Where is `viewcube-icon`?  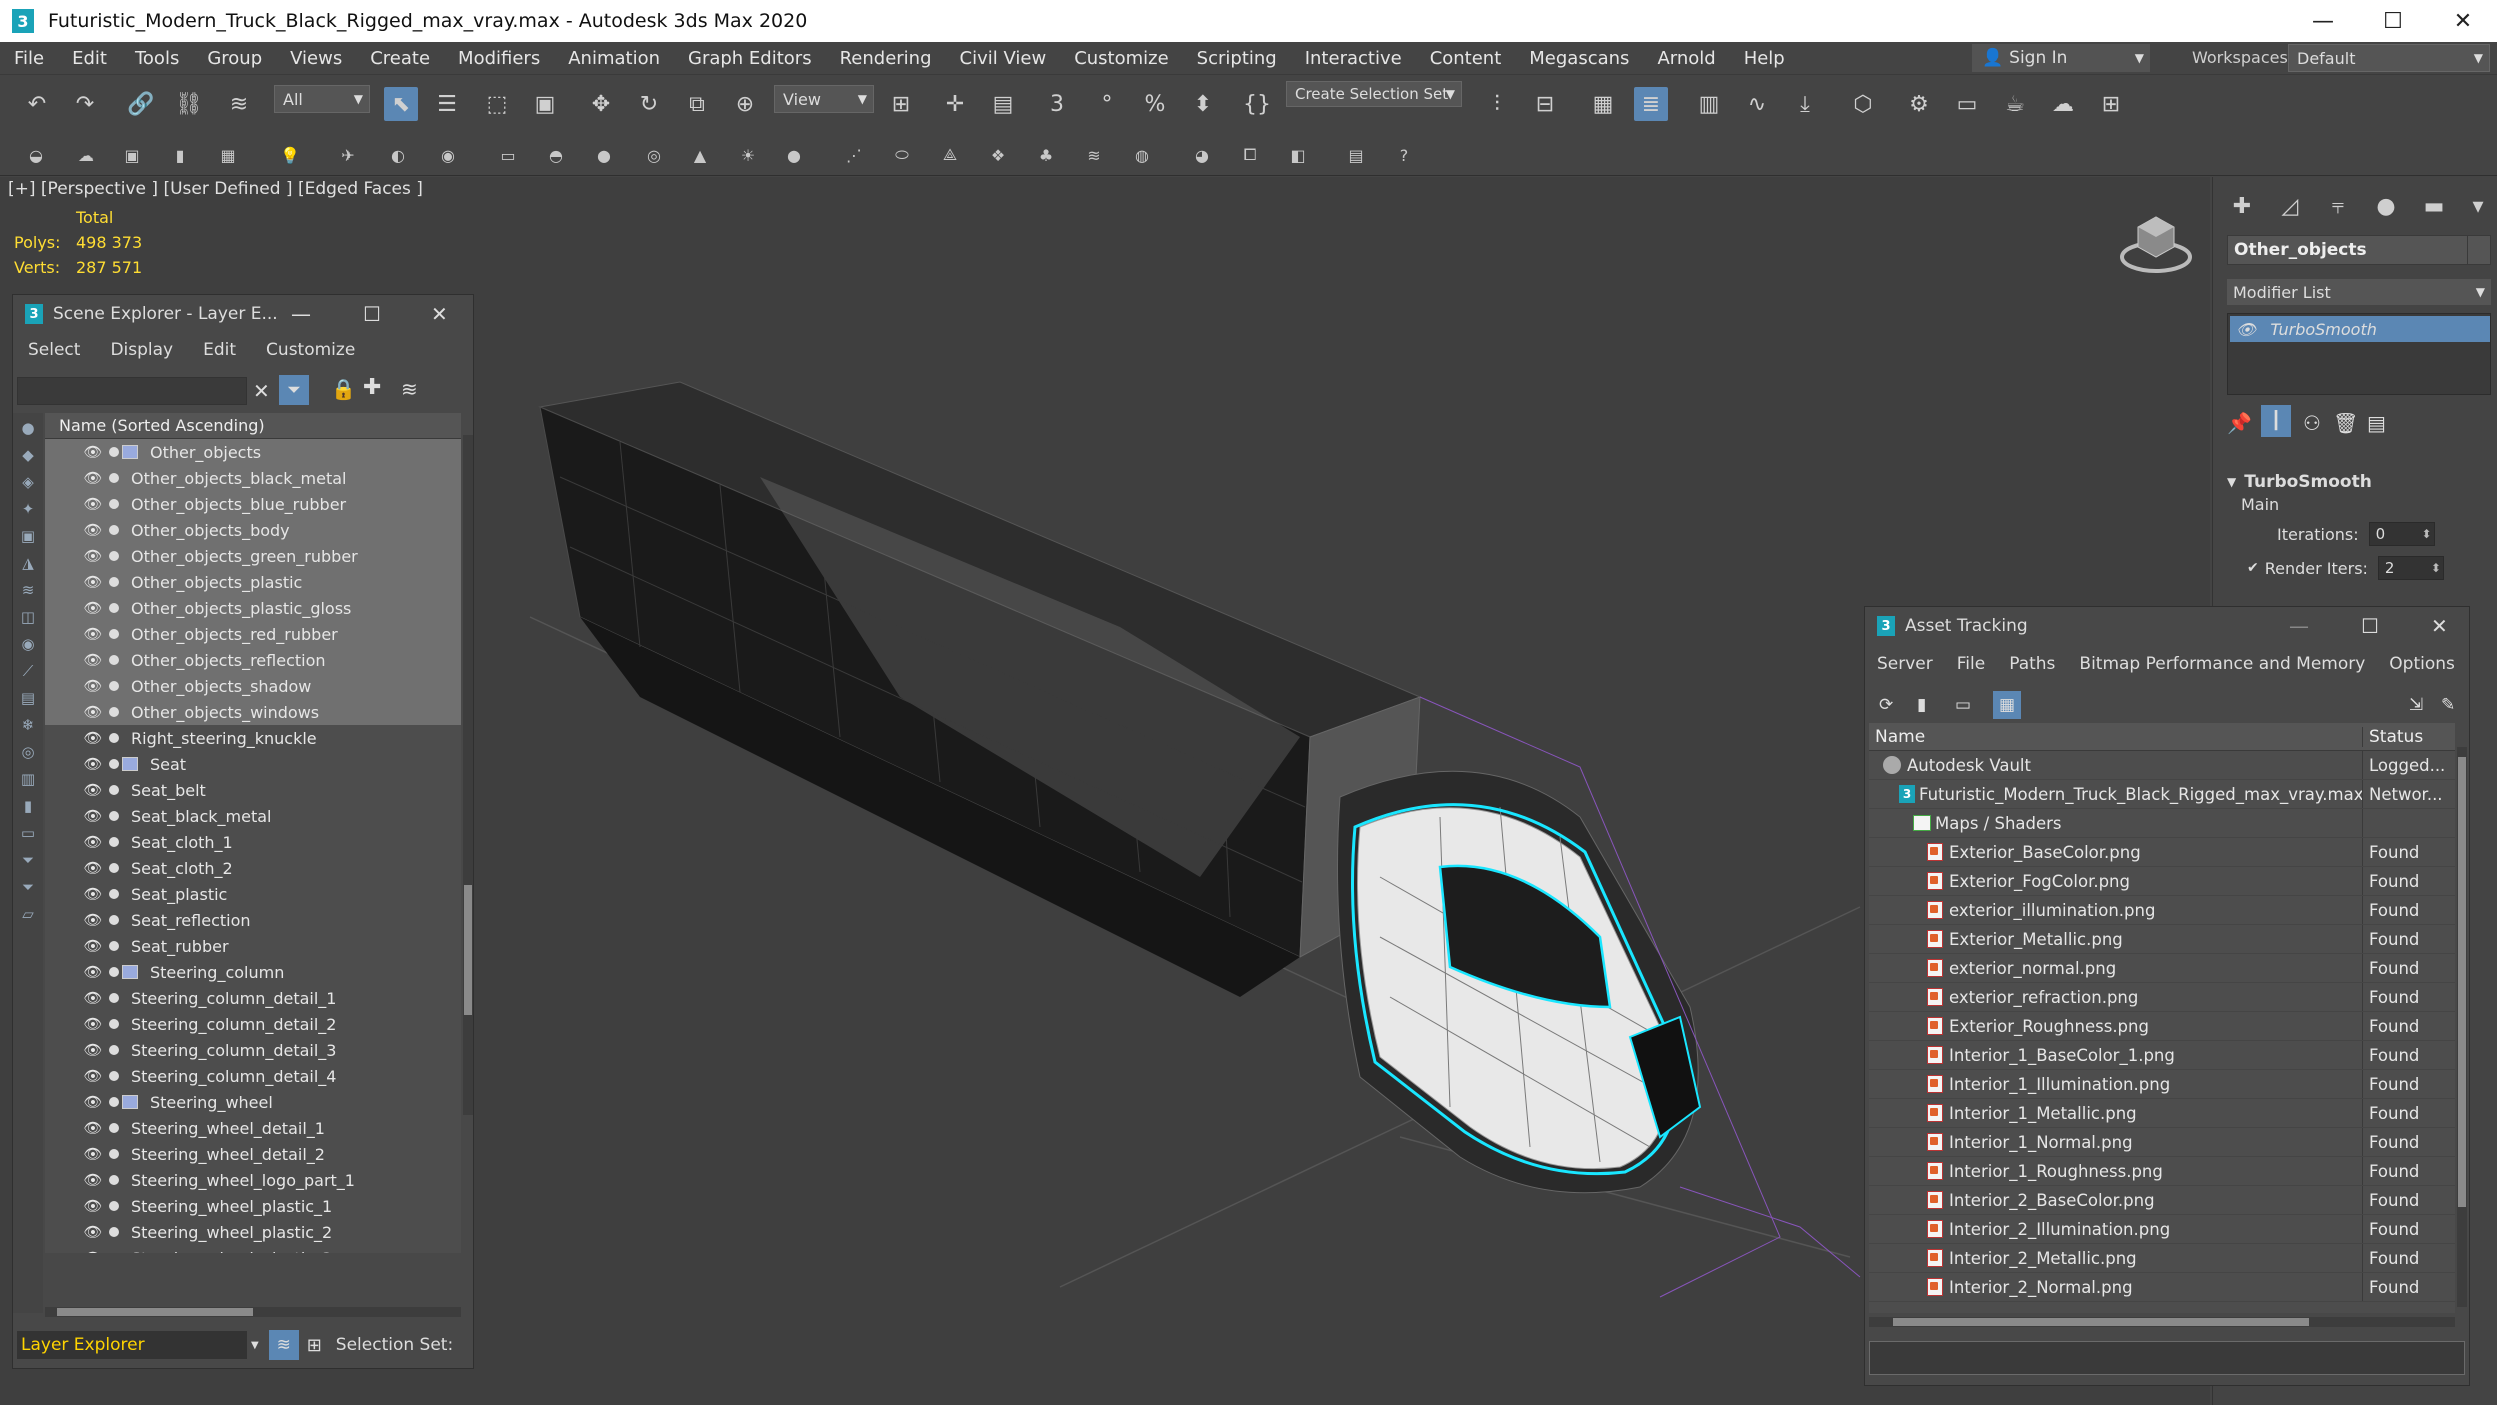
viewcube-icon is located at coordinates (2156, 244).